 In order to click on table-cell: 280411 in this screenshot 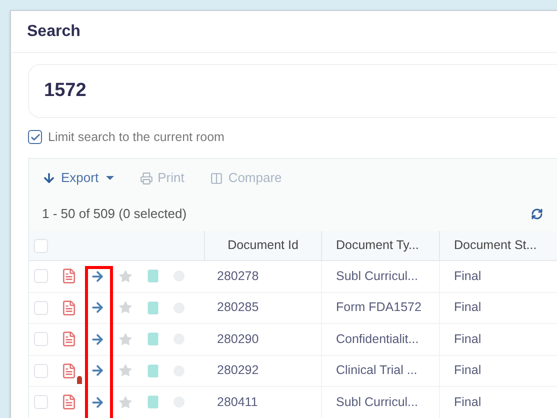, I will do `click(263, 402)`.